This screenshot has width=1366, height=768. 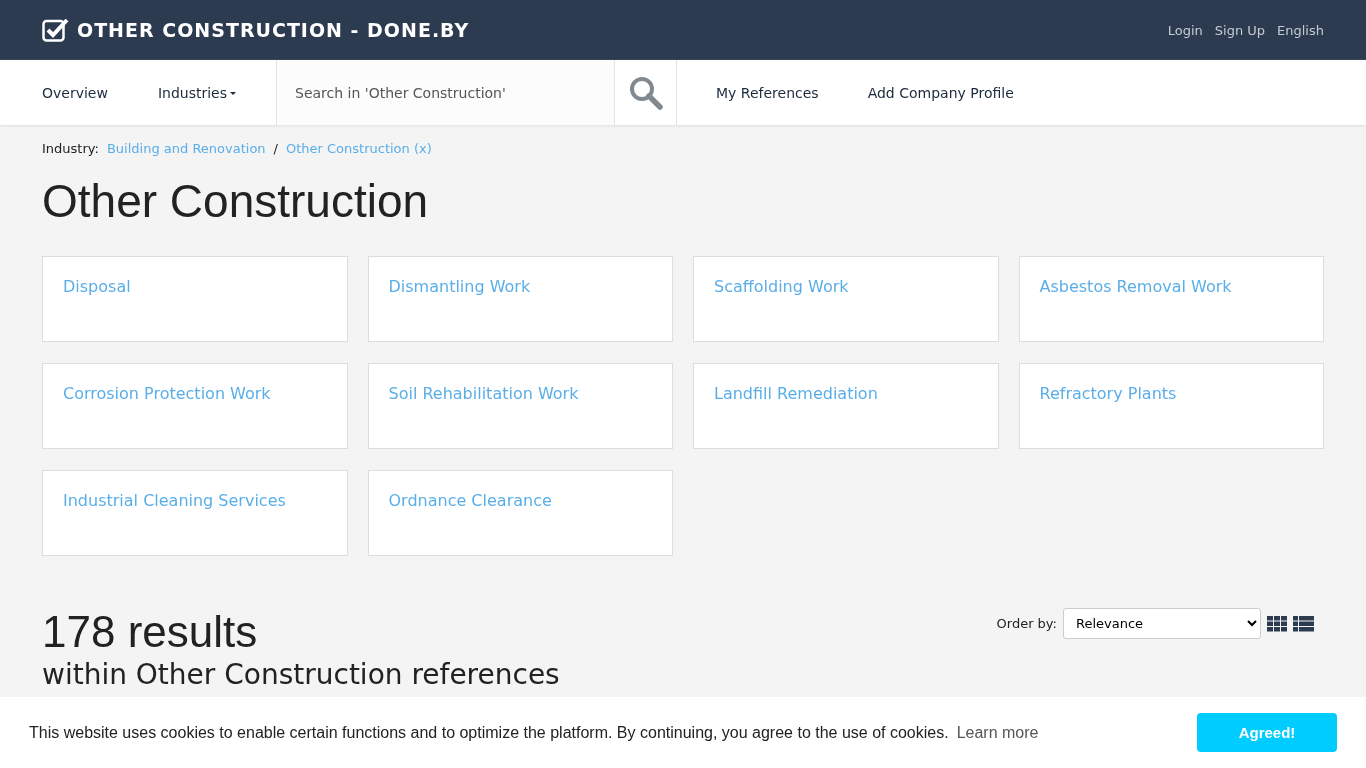 What do you see at coordinates (233, 93) in the screenshot?
I see `caret-icon` at bounding box center [233, 93].